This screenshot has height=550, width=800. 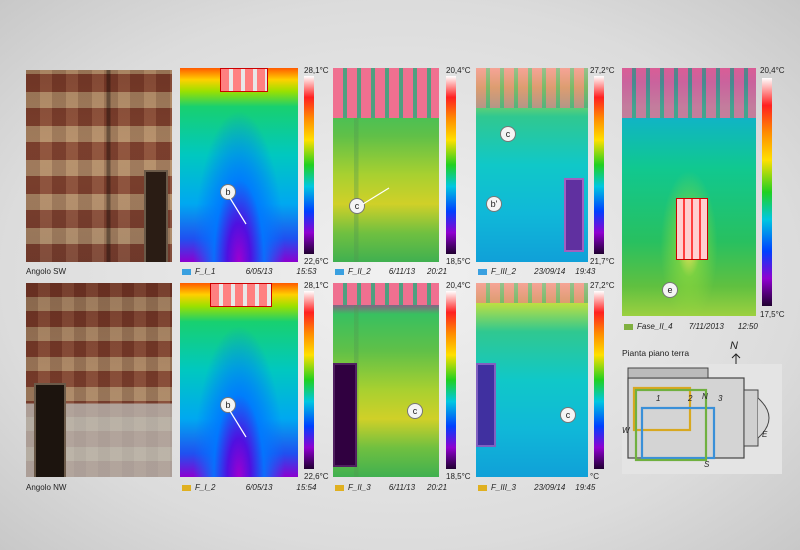 I want to click on thermogram-F_III_3: c, so click(x=532, y=380).